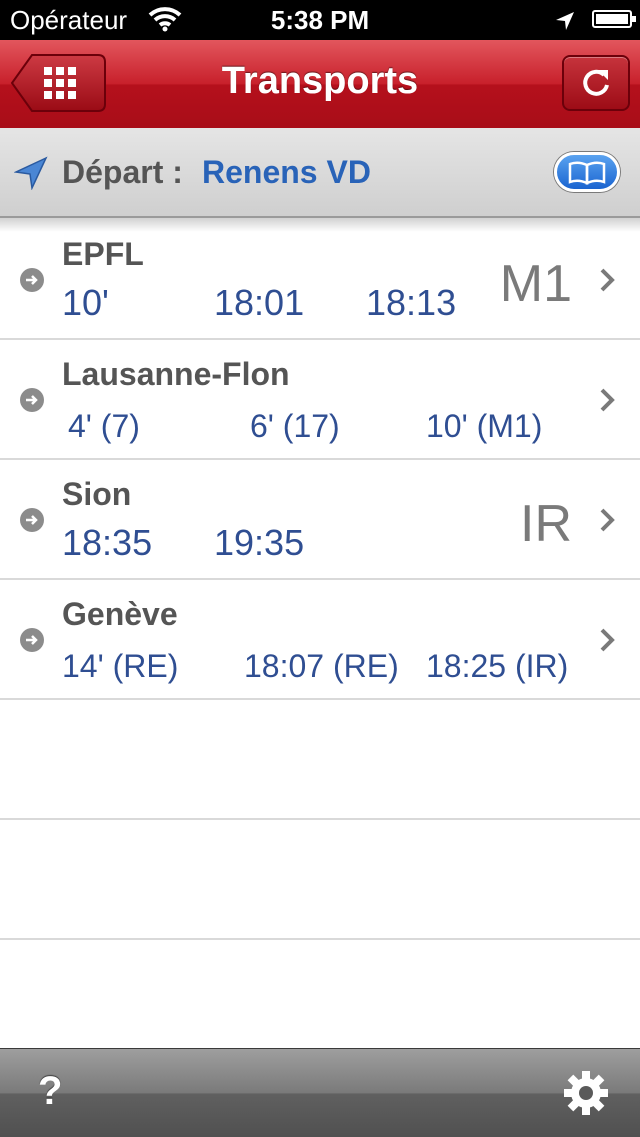 Image resolution: width=640 pixels, height=1137 pixels. I want to click on navigation-bar: Transports, so click(320, 84).